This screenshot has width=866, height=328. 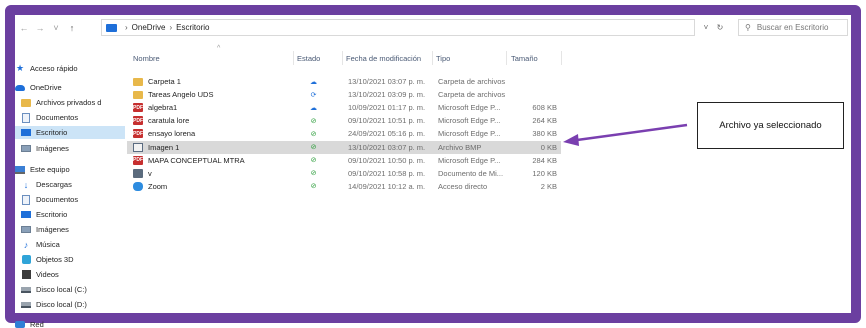 What do you see at coordinates (391, 58) in the screenshot?
I see `column-header-modified: Fecha de modificación` at bounding box center [391, 58].